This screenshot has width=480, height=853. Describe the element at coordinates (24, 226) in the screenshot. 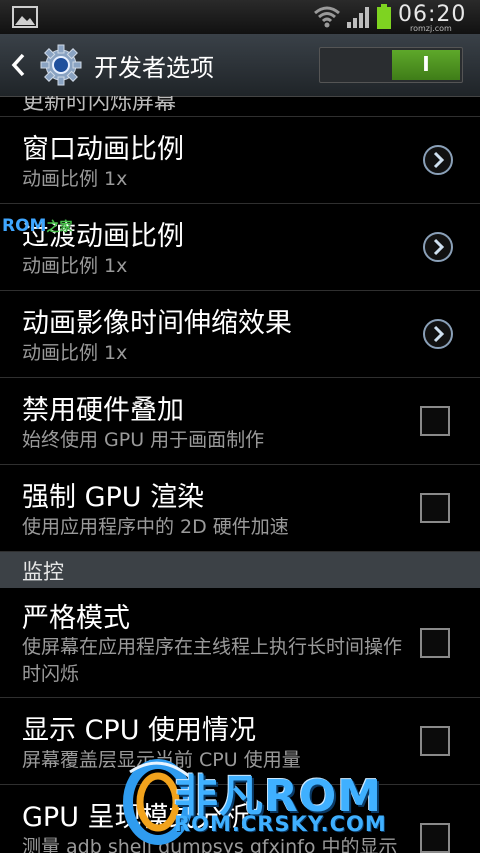

I see `rom-badge-text: ROM` at that location.